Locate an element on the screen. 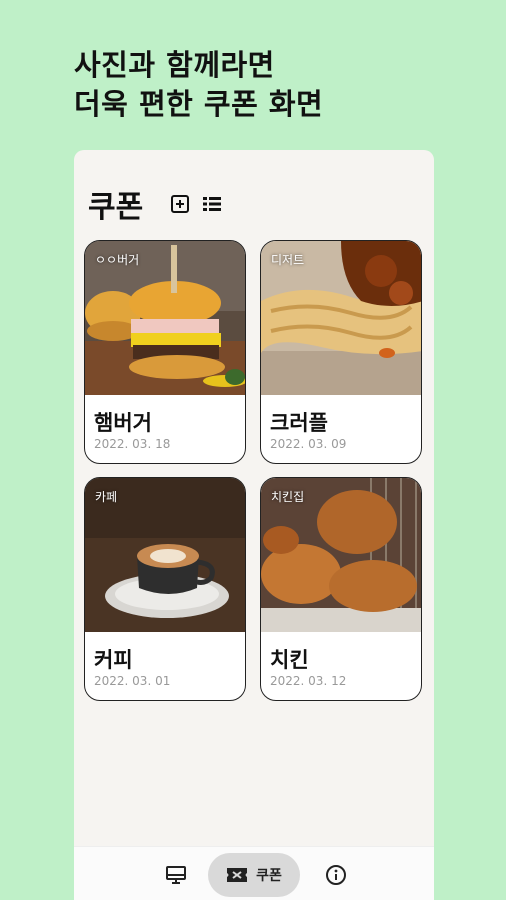 The height and width of the screenshot is (900, 506). promo-line-1: 사진과 함께라면 is located at coordinates (174, 65).